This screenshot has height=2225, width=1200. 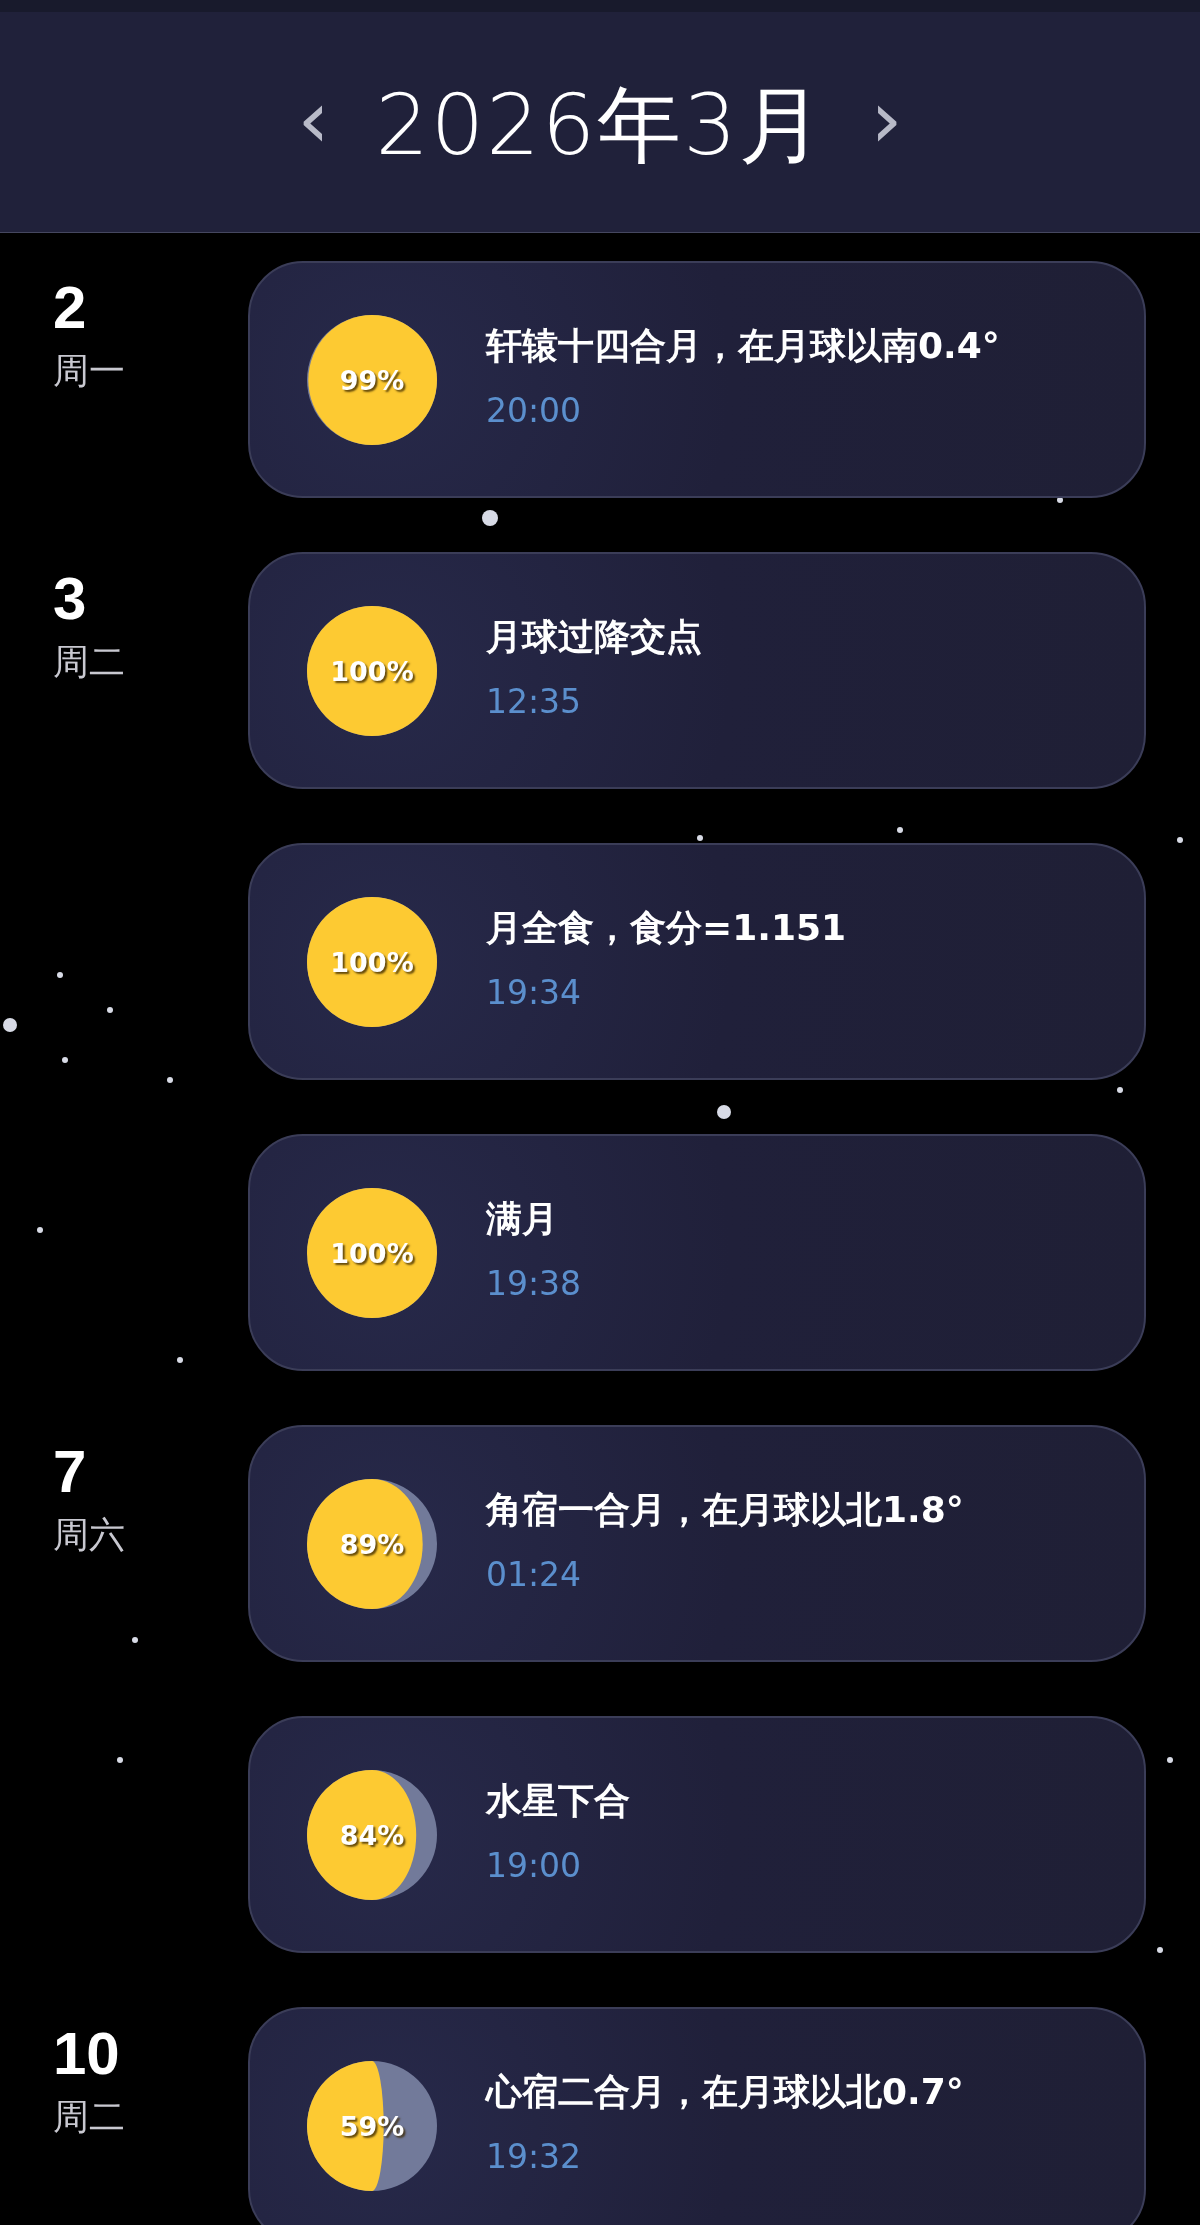 I want to click on event-card: 99% 轩辕十四合月，在月球以南0.4° 20:00, so click(x=697, y=379).